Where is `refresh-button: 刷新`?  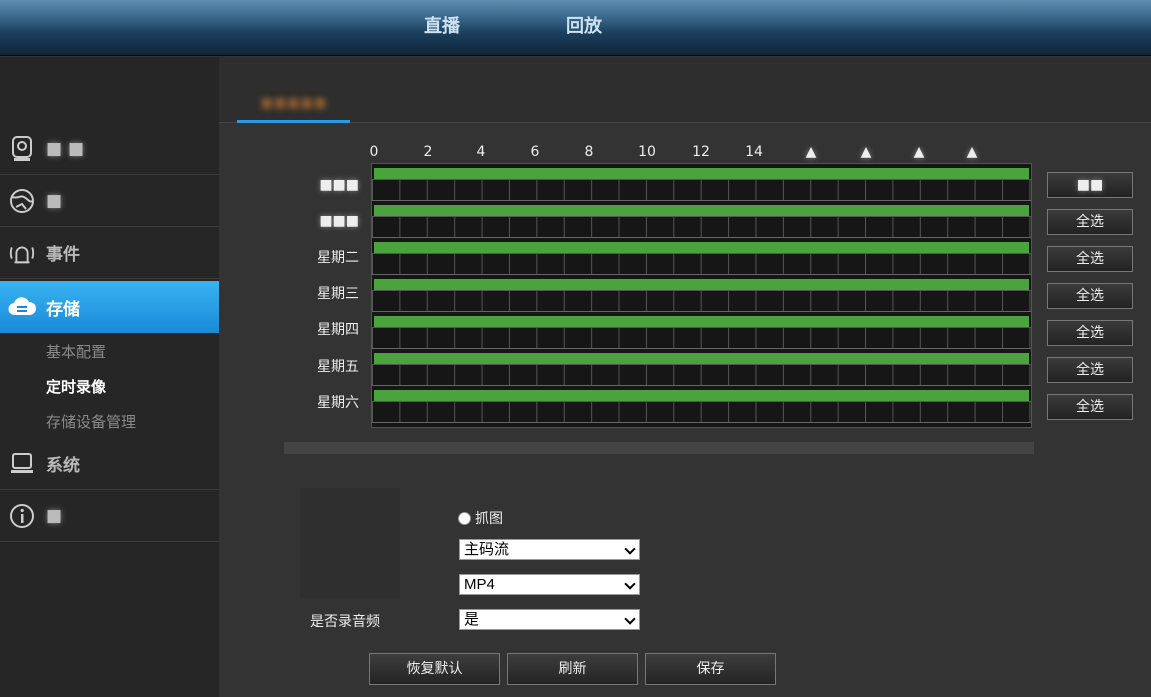 refresh-button: 刷新 is located at coordinates (572, 669).